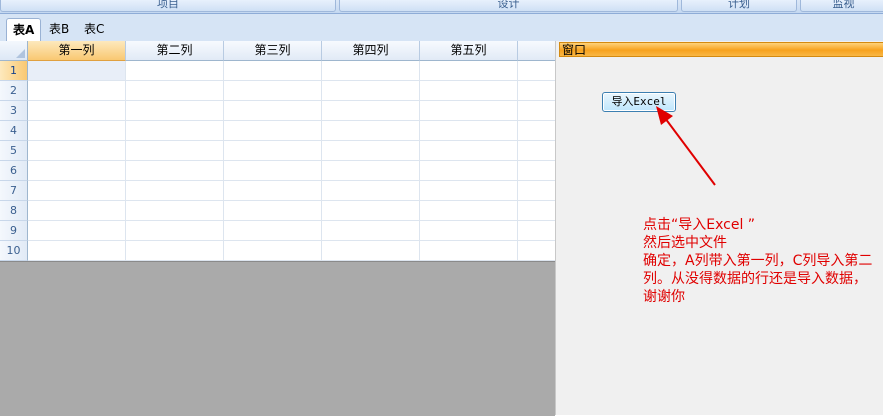  What do you see at coordinates (14, 211) in the screenshot?
I see `row-header: 8` at bounding box center [14, 211].